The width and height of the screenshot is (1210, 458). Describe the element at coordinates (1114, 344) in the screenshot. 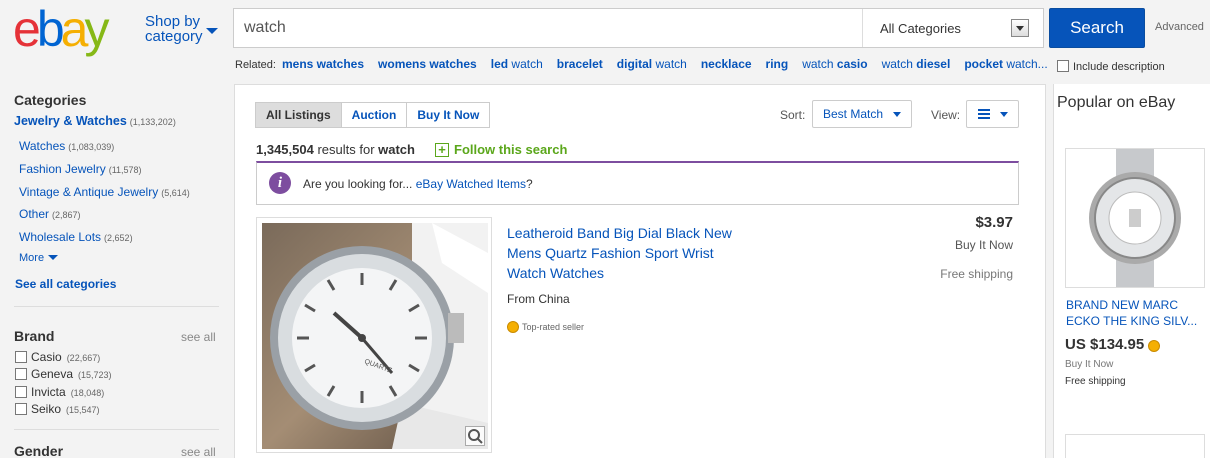

I see `popular-item-price: US $134.95` at that location.